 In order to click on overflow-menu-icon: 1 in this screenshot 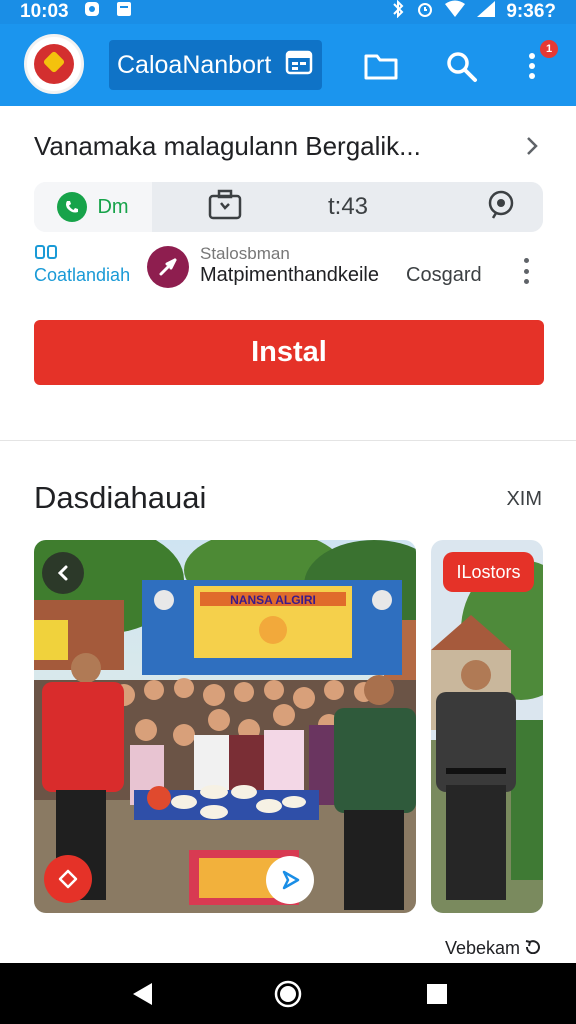, I will do `click(535, 63)`.